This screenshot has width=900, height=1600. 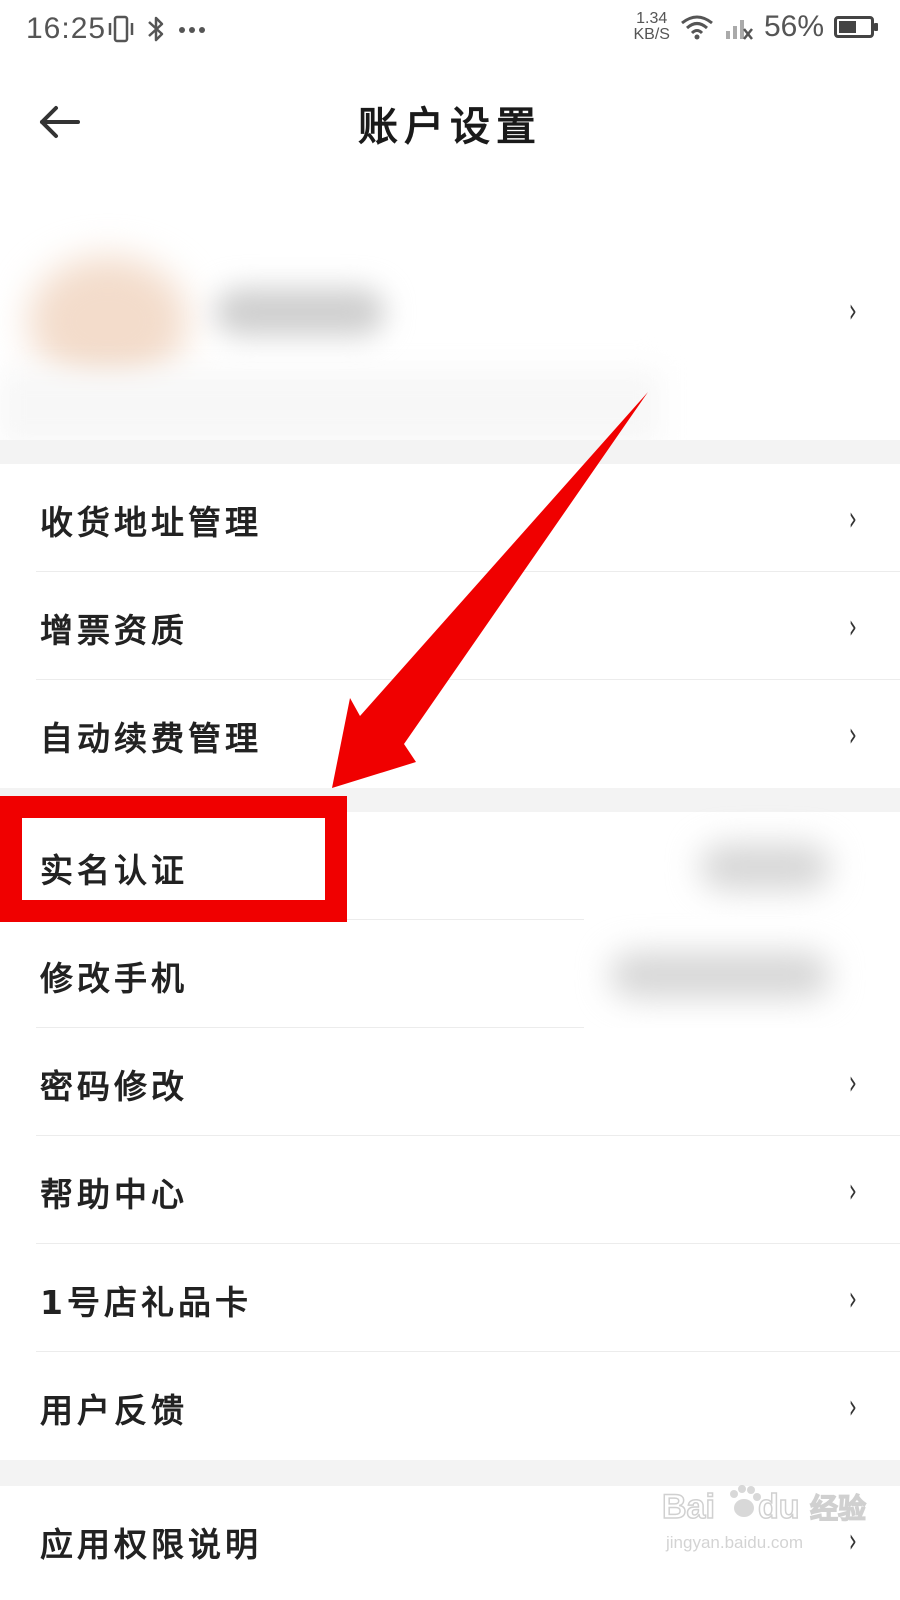 What do you see at coordinates (192, 30) in the screenshot?
I see `more-dots-icon` at bounding box center [192, 30].